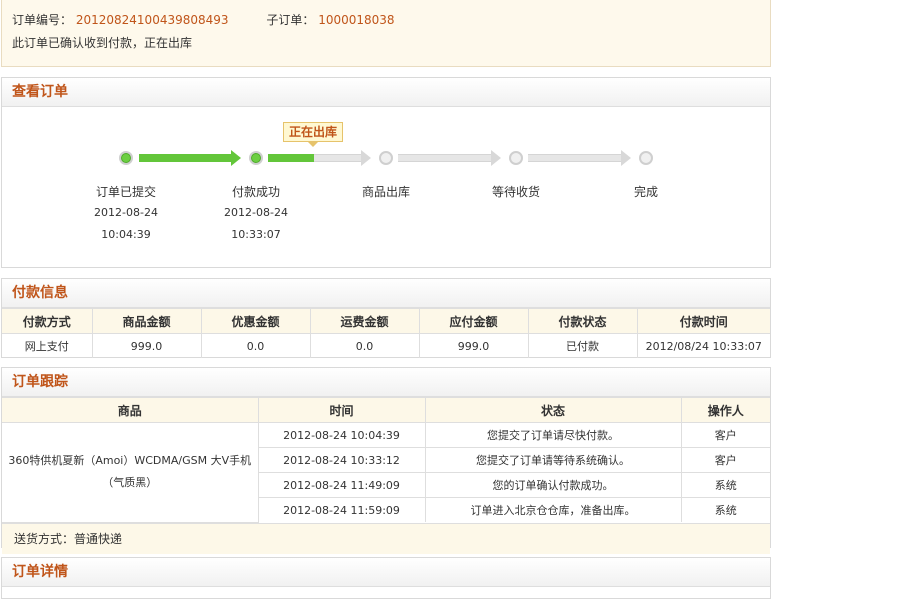  Describe the element at coordinates (364, 321) in the screenshot. I see `payment-header-shipping-fee: 运费金额` at that location.